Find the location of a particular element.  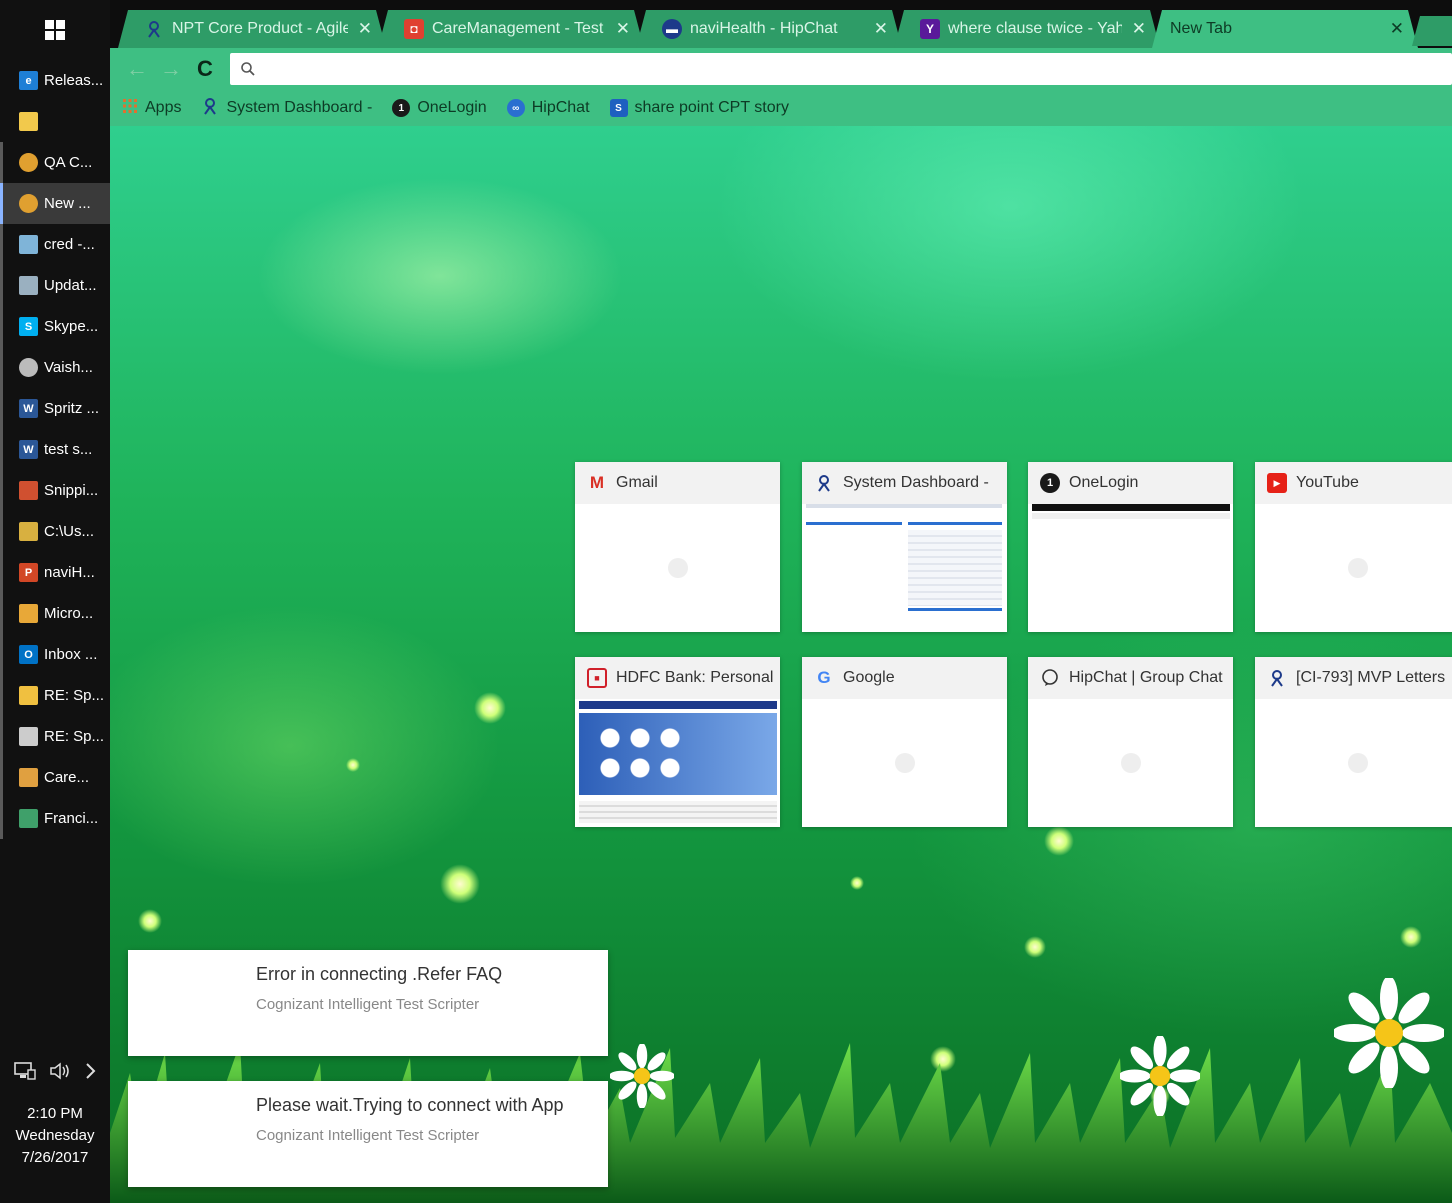

network-icon is located at coordinates (25, 1073).